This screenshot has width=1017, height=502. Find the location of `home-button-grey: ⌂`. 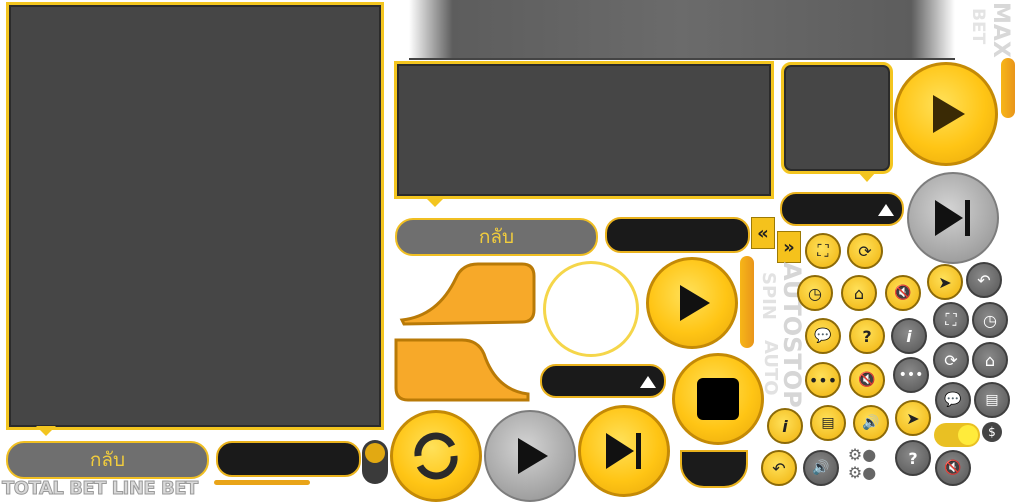

home-button-grey: ⌂ is located at coordinates (990, 360).